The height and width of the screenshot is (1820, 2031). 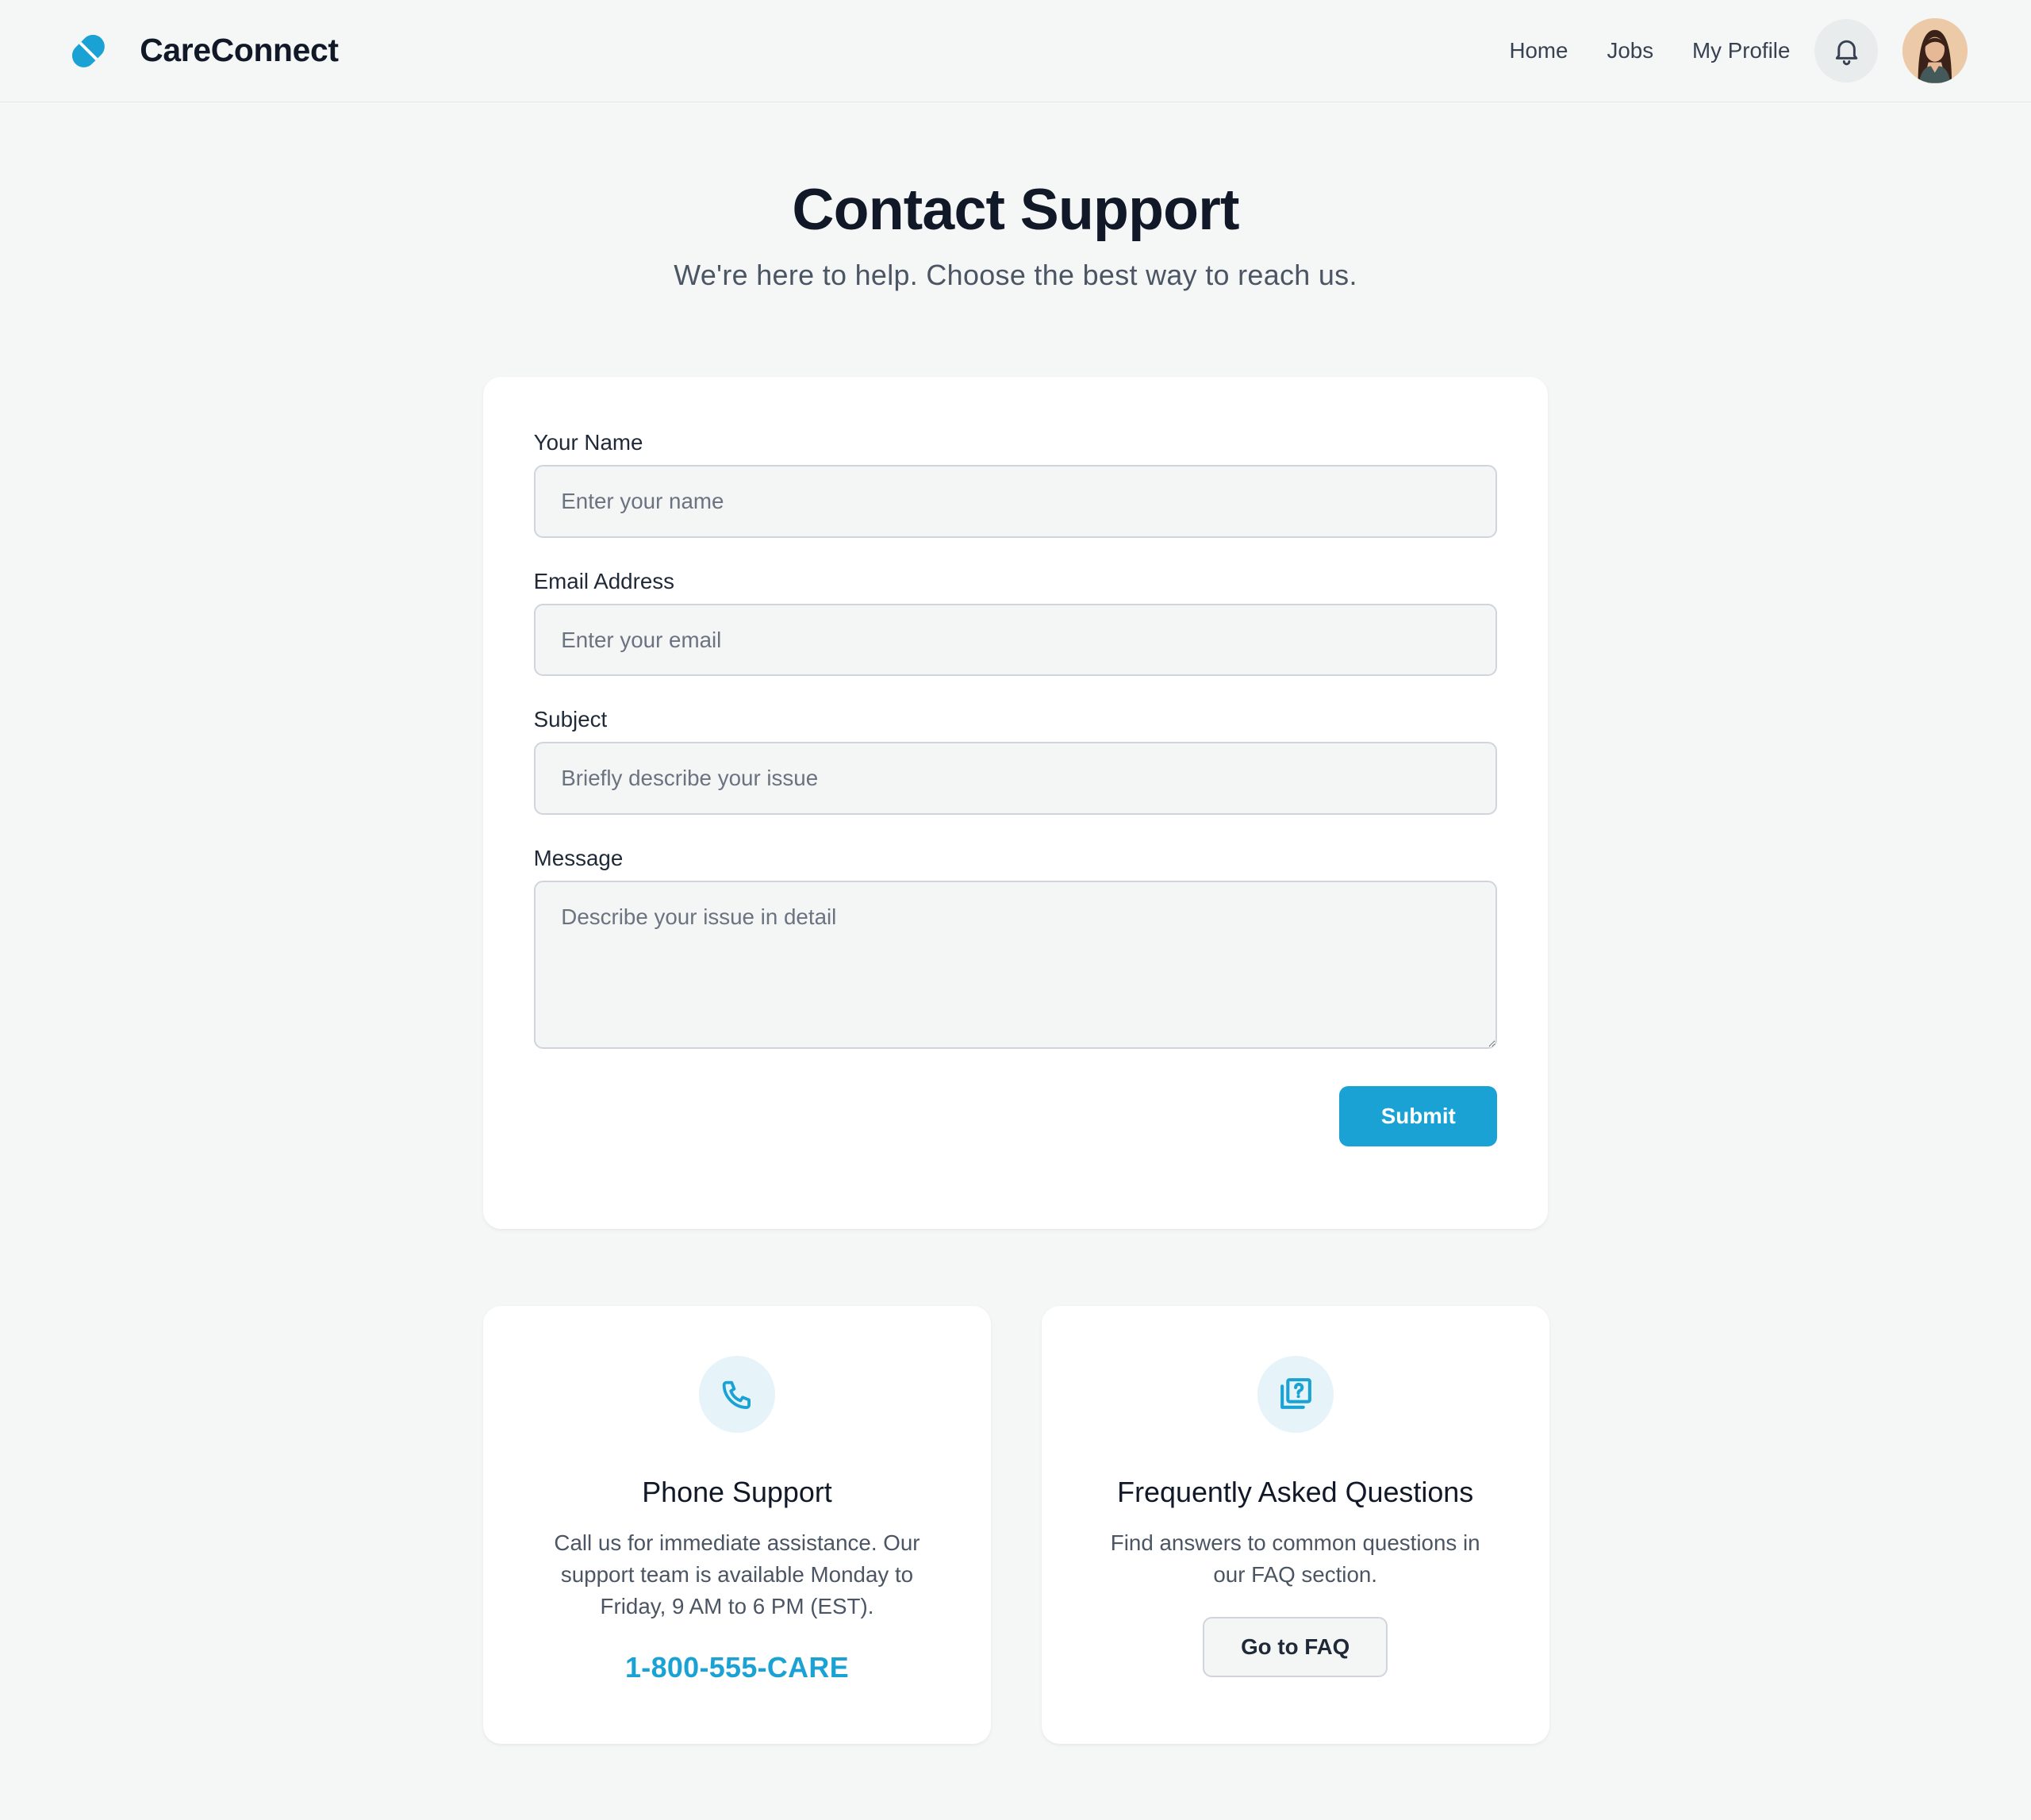 What do you see at coordinates (1015, 501) in the screenshot?
I see `name-input` at bounding box center [1015, 501].